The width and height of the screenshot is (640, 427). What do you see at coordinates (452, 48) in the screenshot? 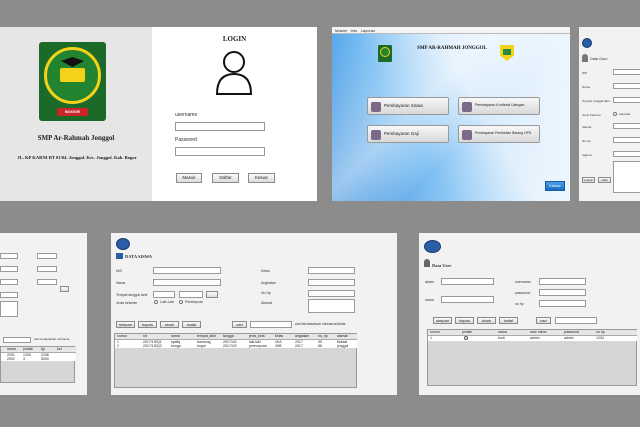
I see `menu-title: SMP AR-RAHMAH JONGGOL` at bounding box center [452, 48].